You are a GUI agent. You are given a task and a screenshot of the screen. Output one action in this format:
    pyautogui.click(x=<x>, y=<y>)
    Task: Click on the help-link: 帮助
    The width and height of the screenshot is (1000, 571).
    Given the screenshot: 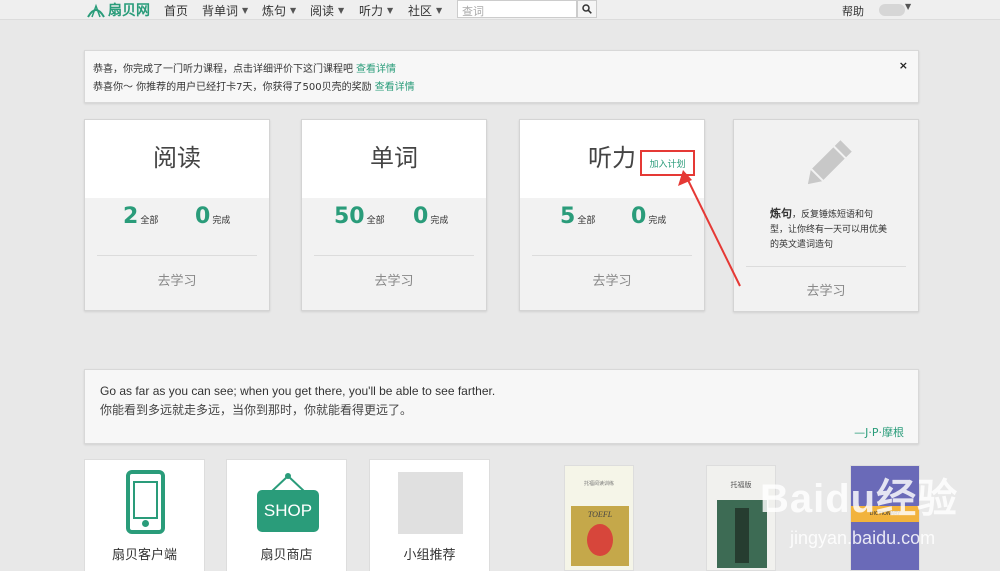 What is the action you would take?
    pyautogui.click(x=853, y=11)
    